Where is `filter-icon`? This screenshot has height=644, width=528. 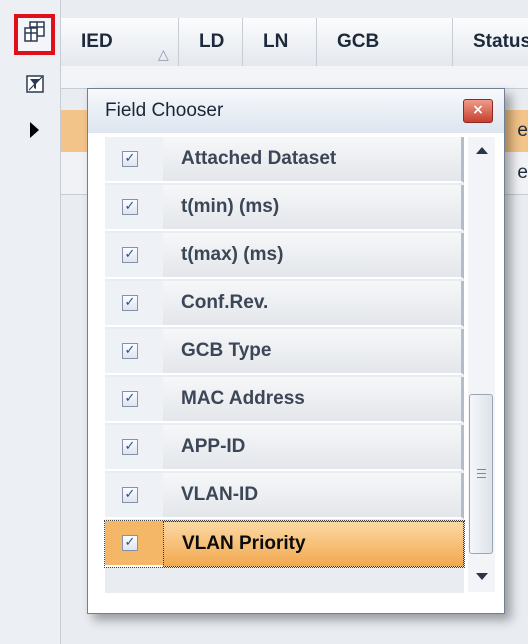
filter-icon is located at coordinates (36, 86).